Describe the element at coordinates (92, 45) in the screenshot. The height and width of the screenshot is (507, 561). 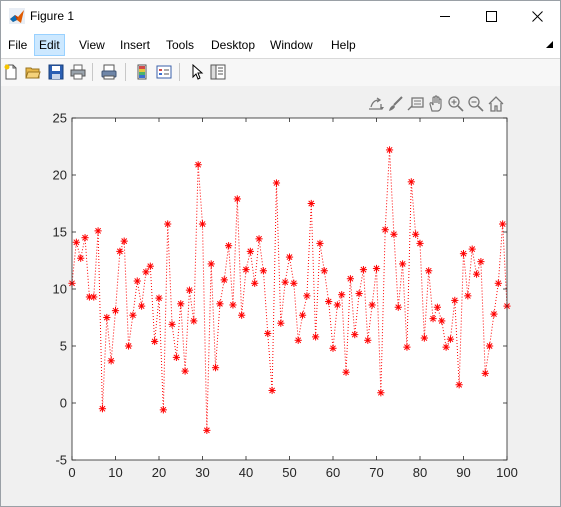
I see `menu-view: View` at that location.